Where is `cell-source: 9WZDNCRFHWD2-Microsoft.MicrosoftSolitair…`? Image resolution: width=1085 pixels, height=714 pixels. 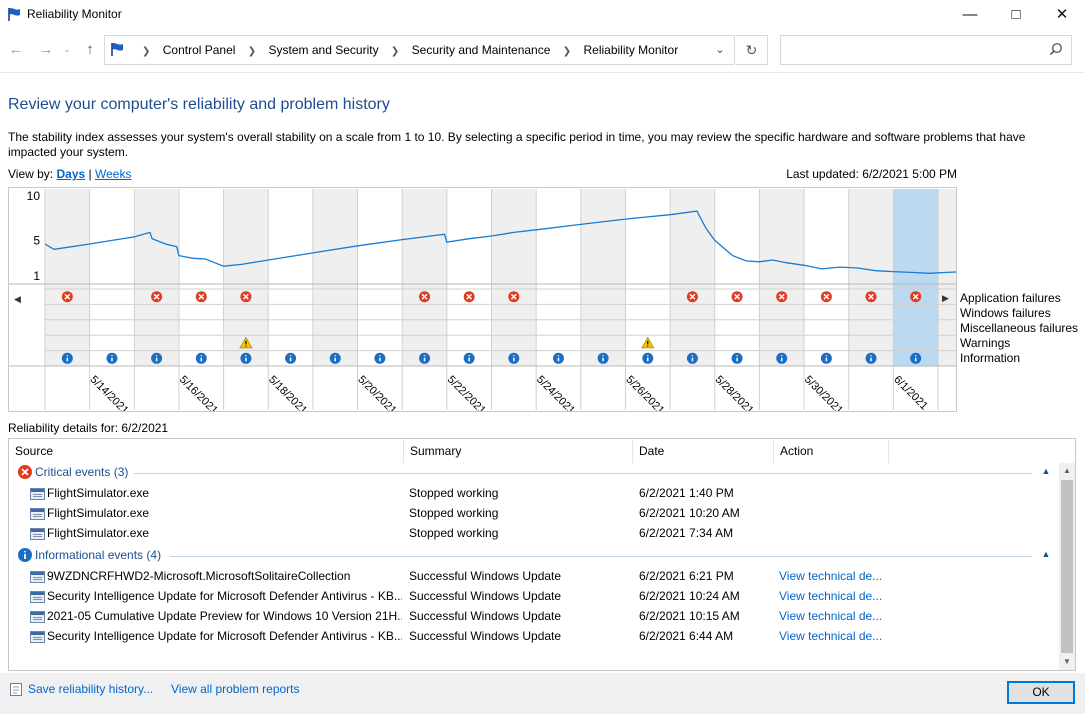
cell-source: 9WZDNCRFHWD2-Microsoft.MicrosoftSolitair… is located at coordinates (199, 576).